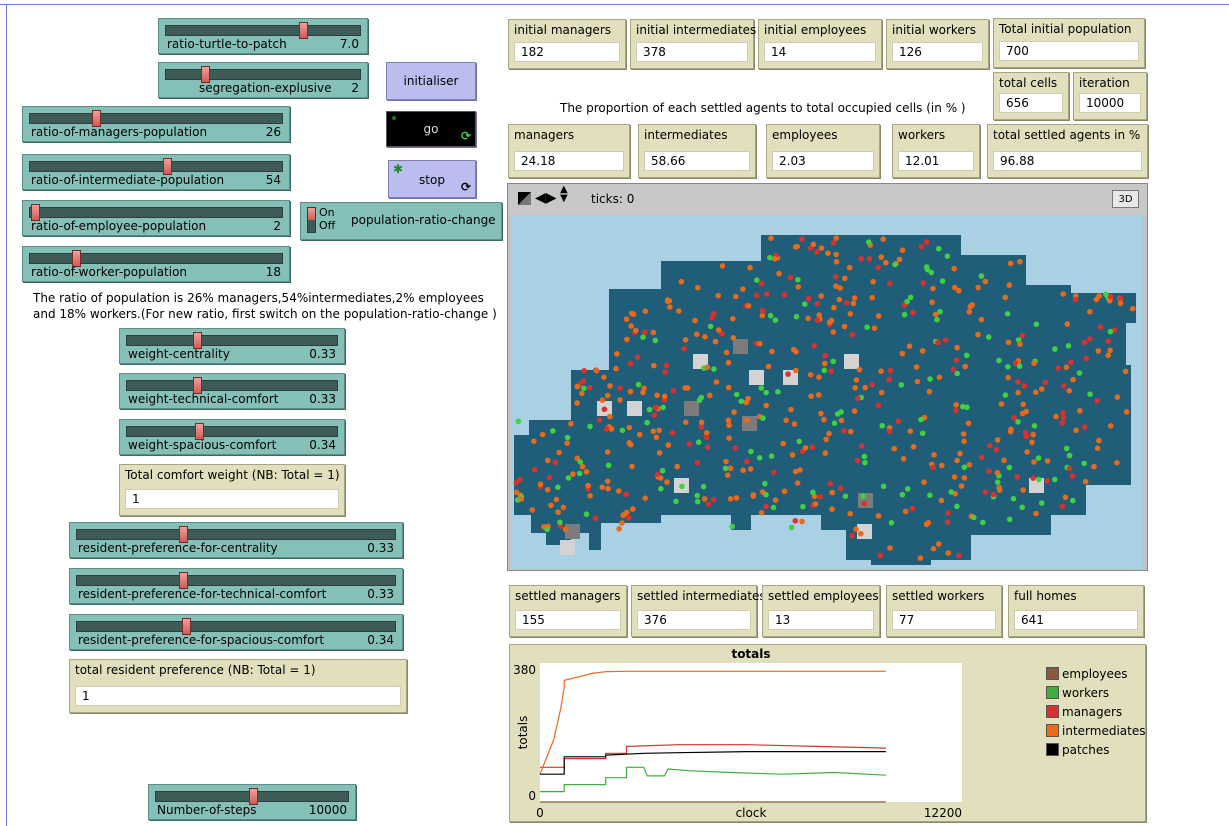 This screenshot has width=1229, height=826. Describe the element at coordinates (564, 194) in the screenshot. I see `arrows-vertical-icon: ▲ ▼` at that location.